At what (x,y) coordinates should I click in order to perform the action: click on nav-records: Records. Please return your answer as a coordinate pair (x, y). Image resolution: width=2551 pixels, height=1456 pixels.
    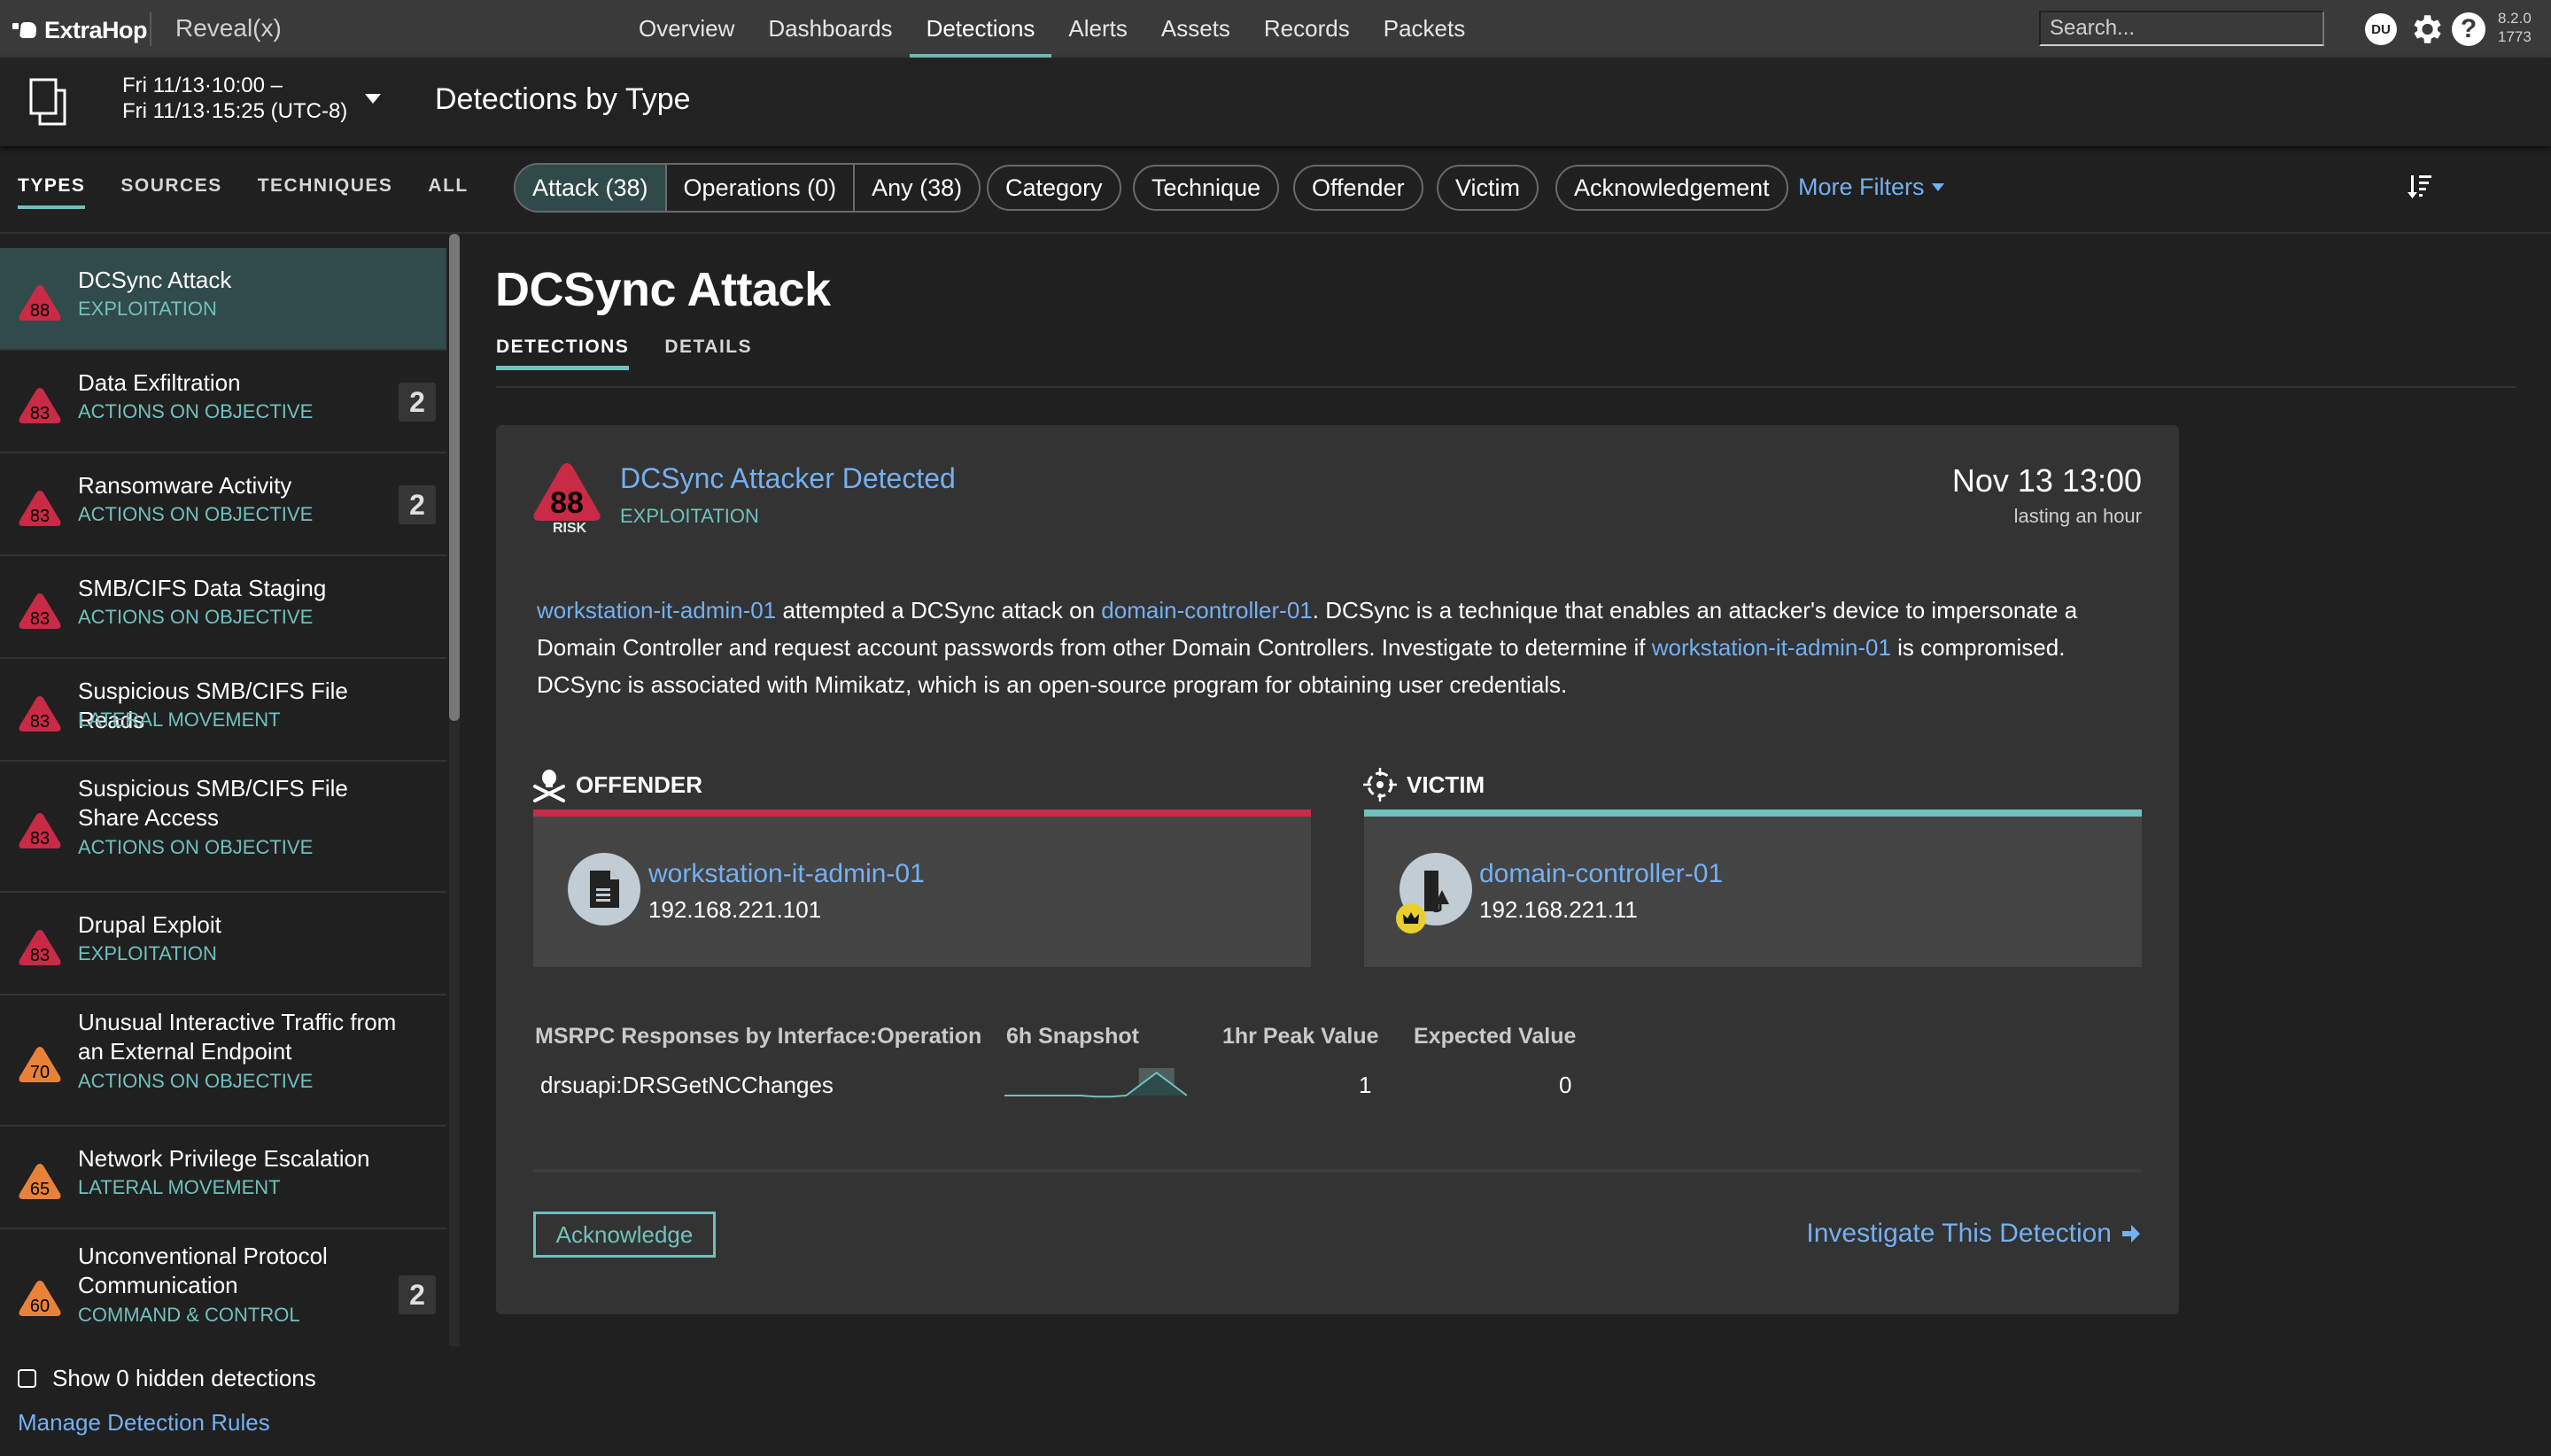
    Looking at the image, I should click on (1307, 29).